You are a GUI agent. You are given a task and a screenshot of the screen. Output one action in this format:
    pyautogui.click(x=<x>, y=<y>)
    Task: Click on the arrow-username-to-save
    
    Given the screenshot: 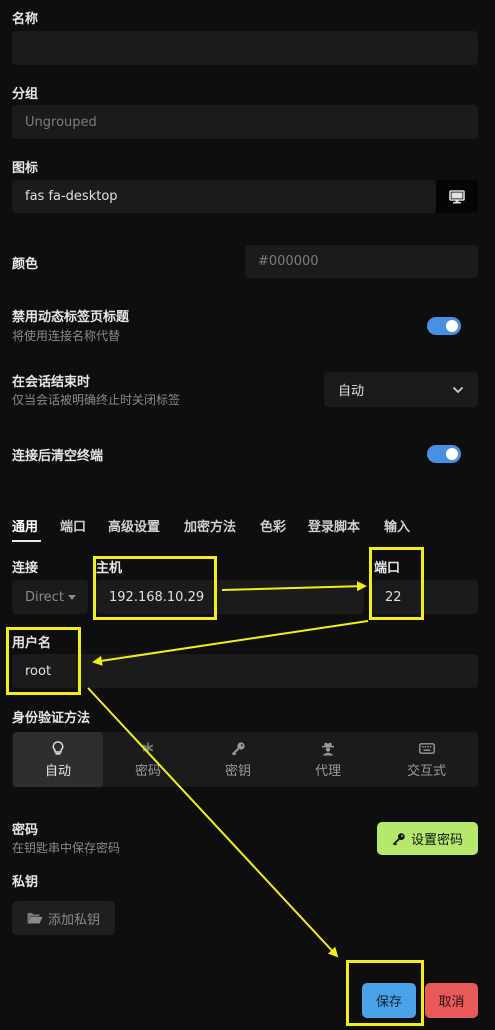 What is the action you would take?
    pyautogui.click(x=213, y=822)
    